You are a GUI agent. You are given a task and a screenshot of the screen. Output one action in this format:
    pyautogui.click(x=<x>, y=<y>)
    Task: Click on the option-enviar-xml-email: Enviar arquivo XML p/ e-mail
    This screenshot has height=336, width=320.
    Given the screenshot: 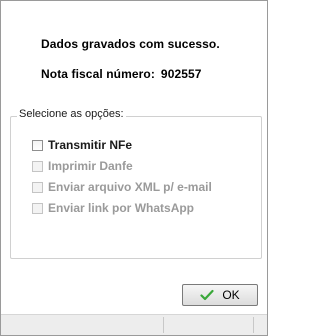 What is the action you would take?
    pyautogui.click(x=122, y=187)
    